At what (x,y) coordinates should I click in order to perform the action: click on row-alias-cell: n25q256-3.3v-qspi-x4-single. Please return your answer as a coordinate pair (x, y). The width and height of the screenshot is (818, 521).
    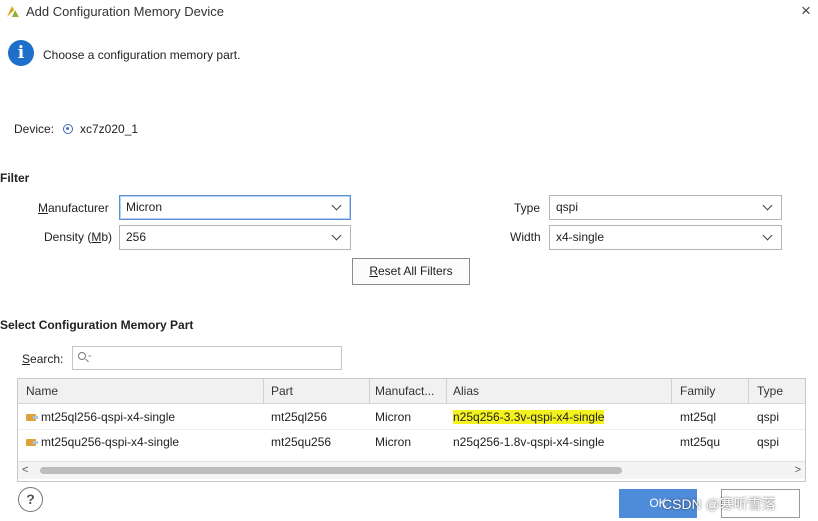
    Looking at the image, I should click on (559, 417).